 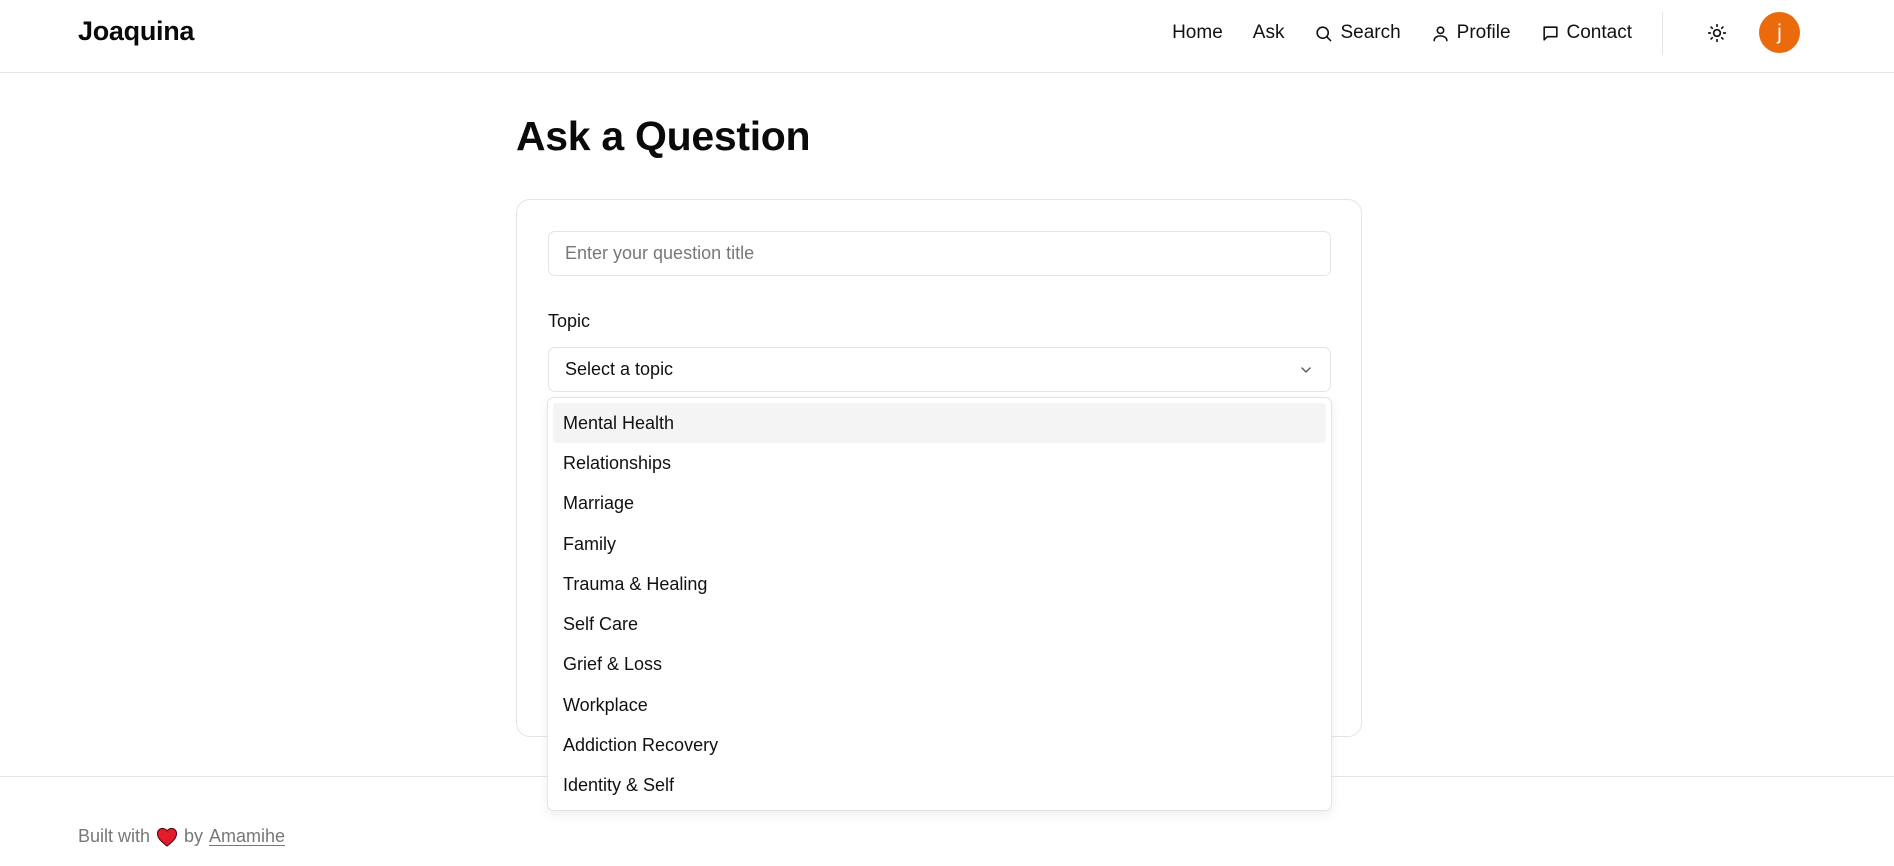 What do you see at coordinates (181, 836) in the screenshot?
I see `site-footer: Built with by Amamihe` at bounding box center [181, 836].